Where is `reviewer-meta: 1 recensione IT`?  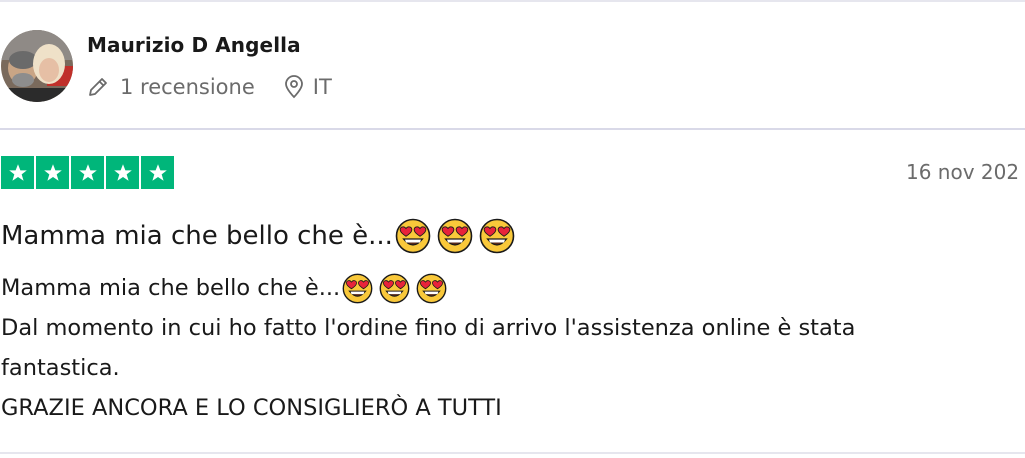
reviewer-meta: 1 recensione IT is located at coordinates (209, 87).